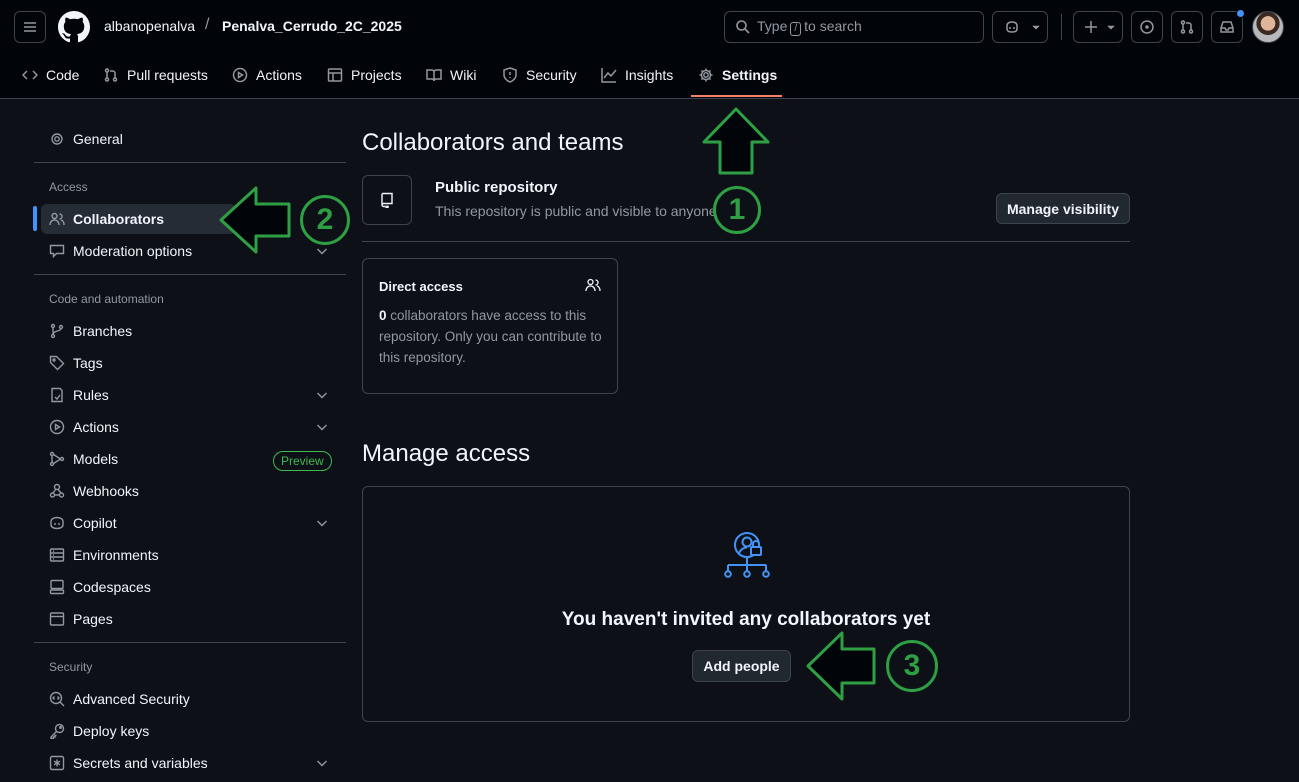  What do you see at coordinates (539, 75) in the screenshot?
I see `tab-security: Security` at bounding box center [539, 75].